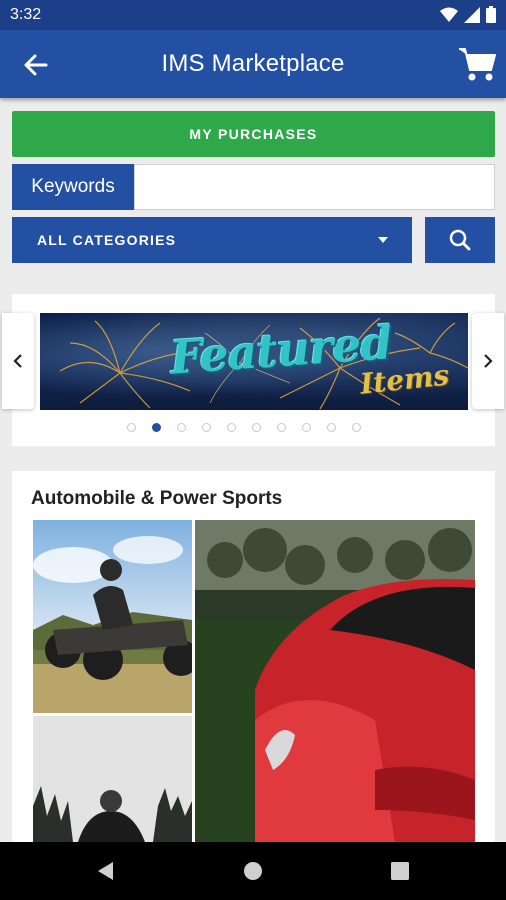 The image size is (506, 900). What do you see at coordinates (212, 240) in the screenshot?
I see `category-select: ALL CATEGORIES` at bounding box center [212, 240].